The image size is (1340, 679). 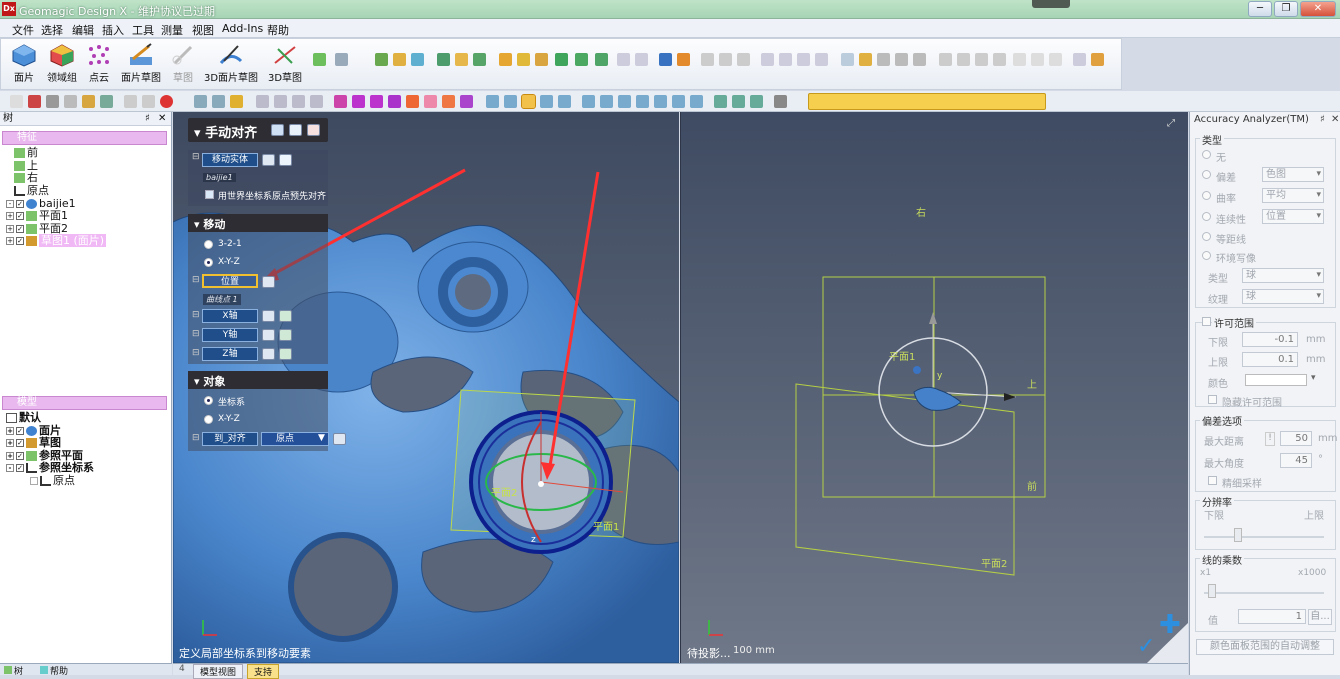 I want to click on radio-coord, so click(x=208, y=400).